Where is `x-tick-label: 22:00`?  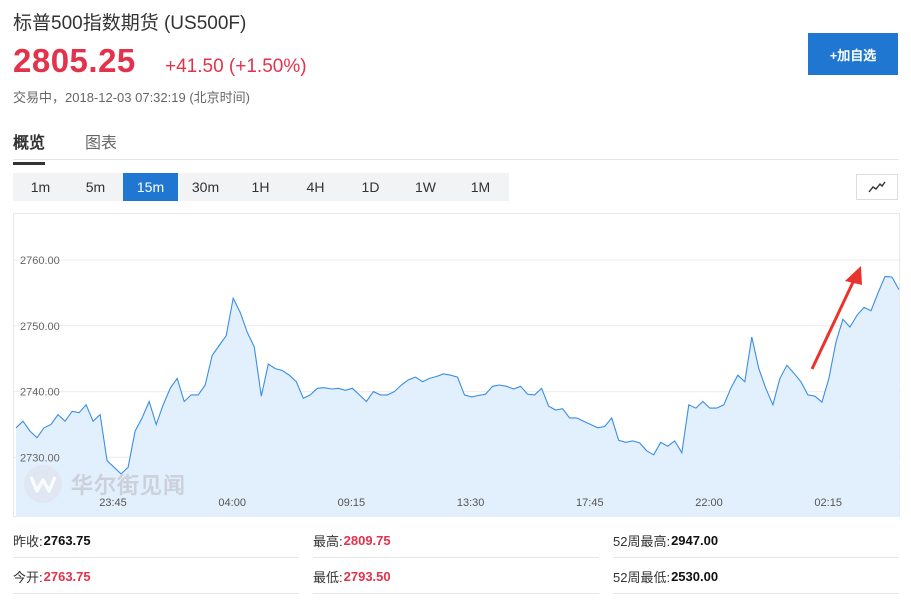
x-tick-label: 22:00 is located at coordinates (709, 503).